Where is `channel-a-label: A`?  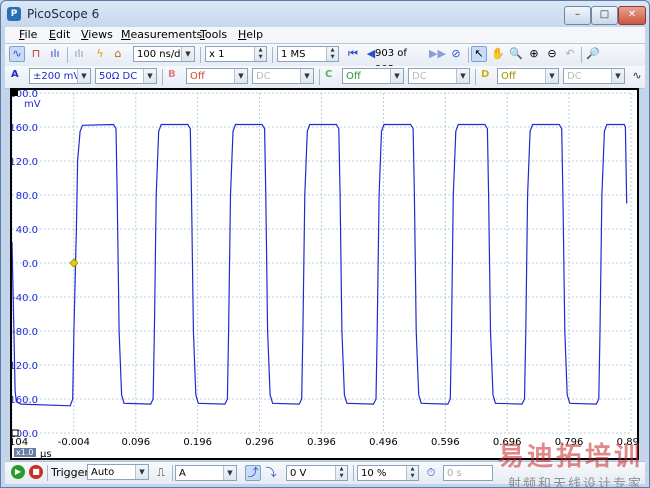
channel-a-label: A is located at coordinates (15, 74).